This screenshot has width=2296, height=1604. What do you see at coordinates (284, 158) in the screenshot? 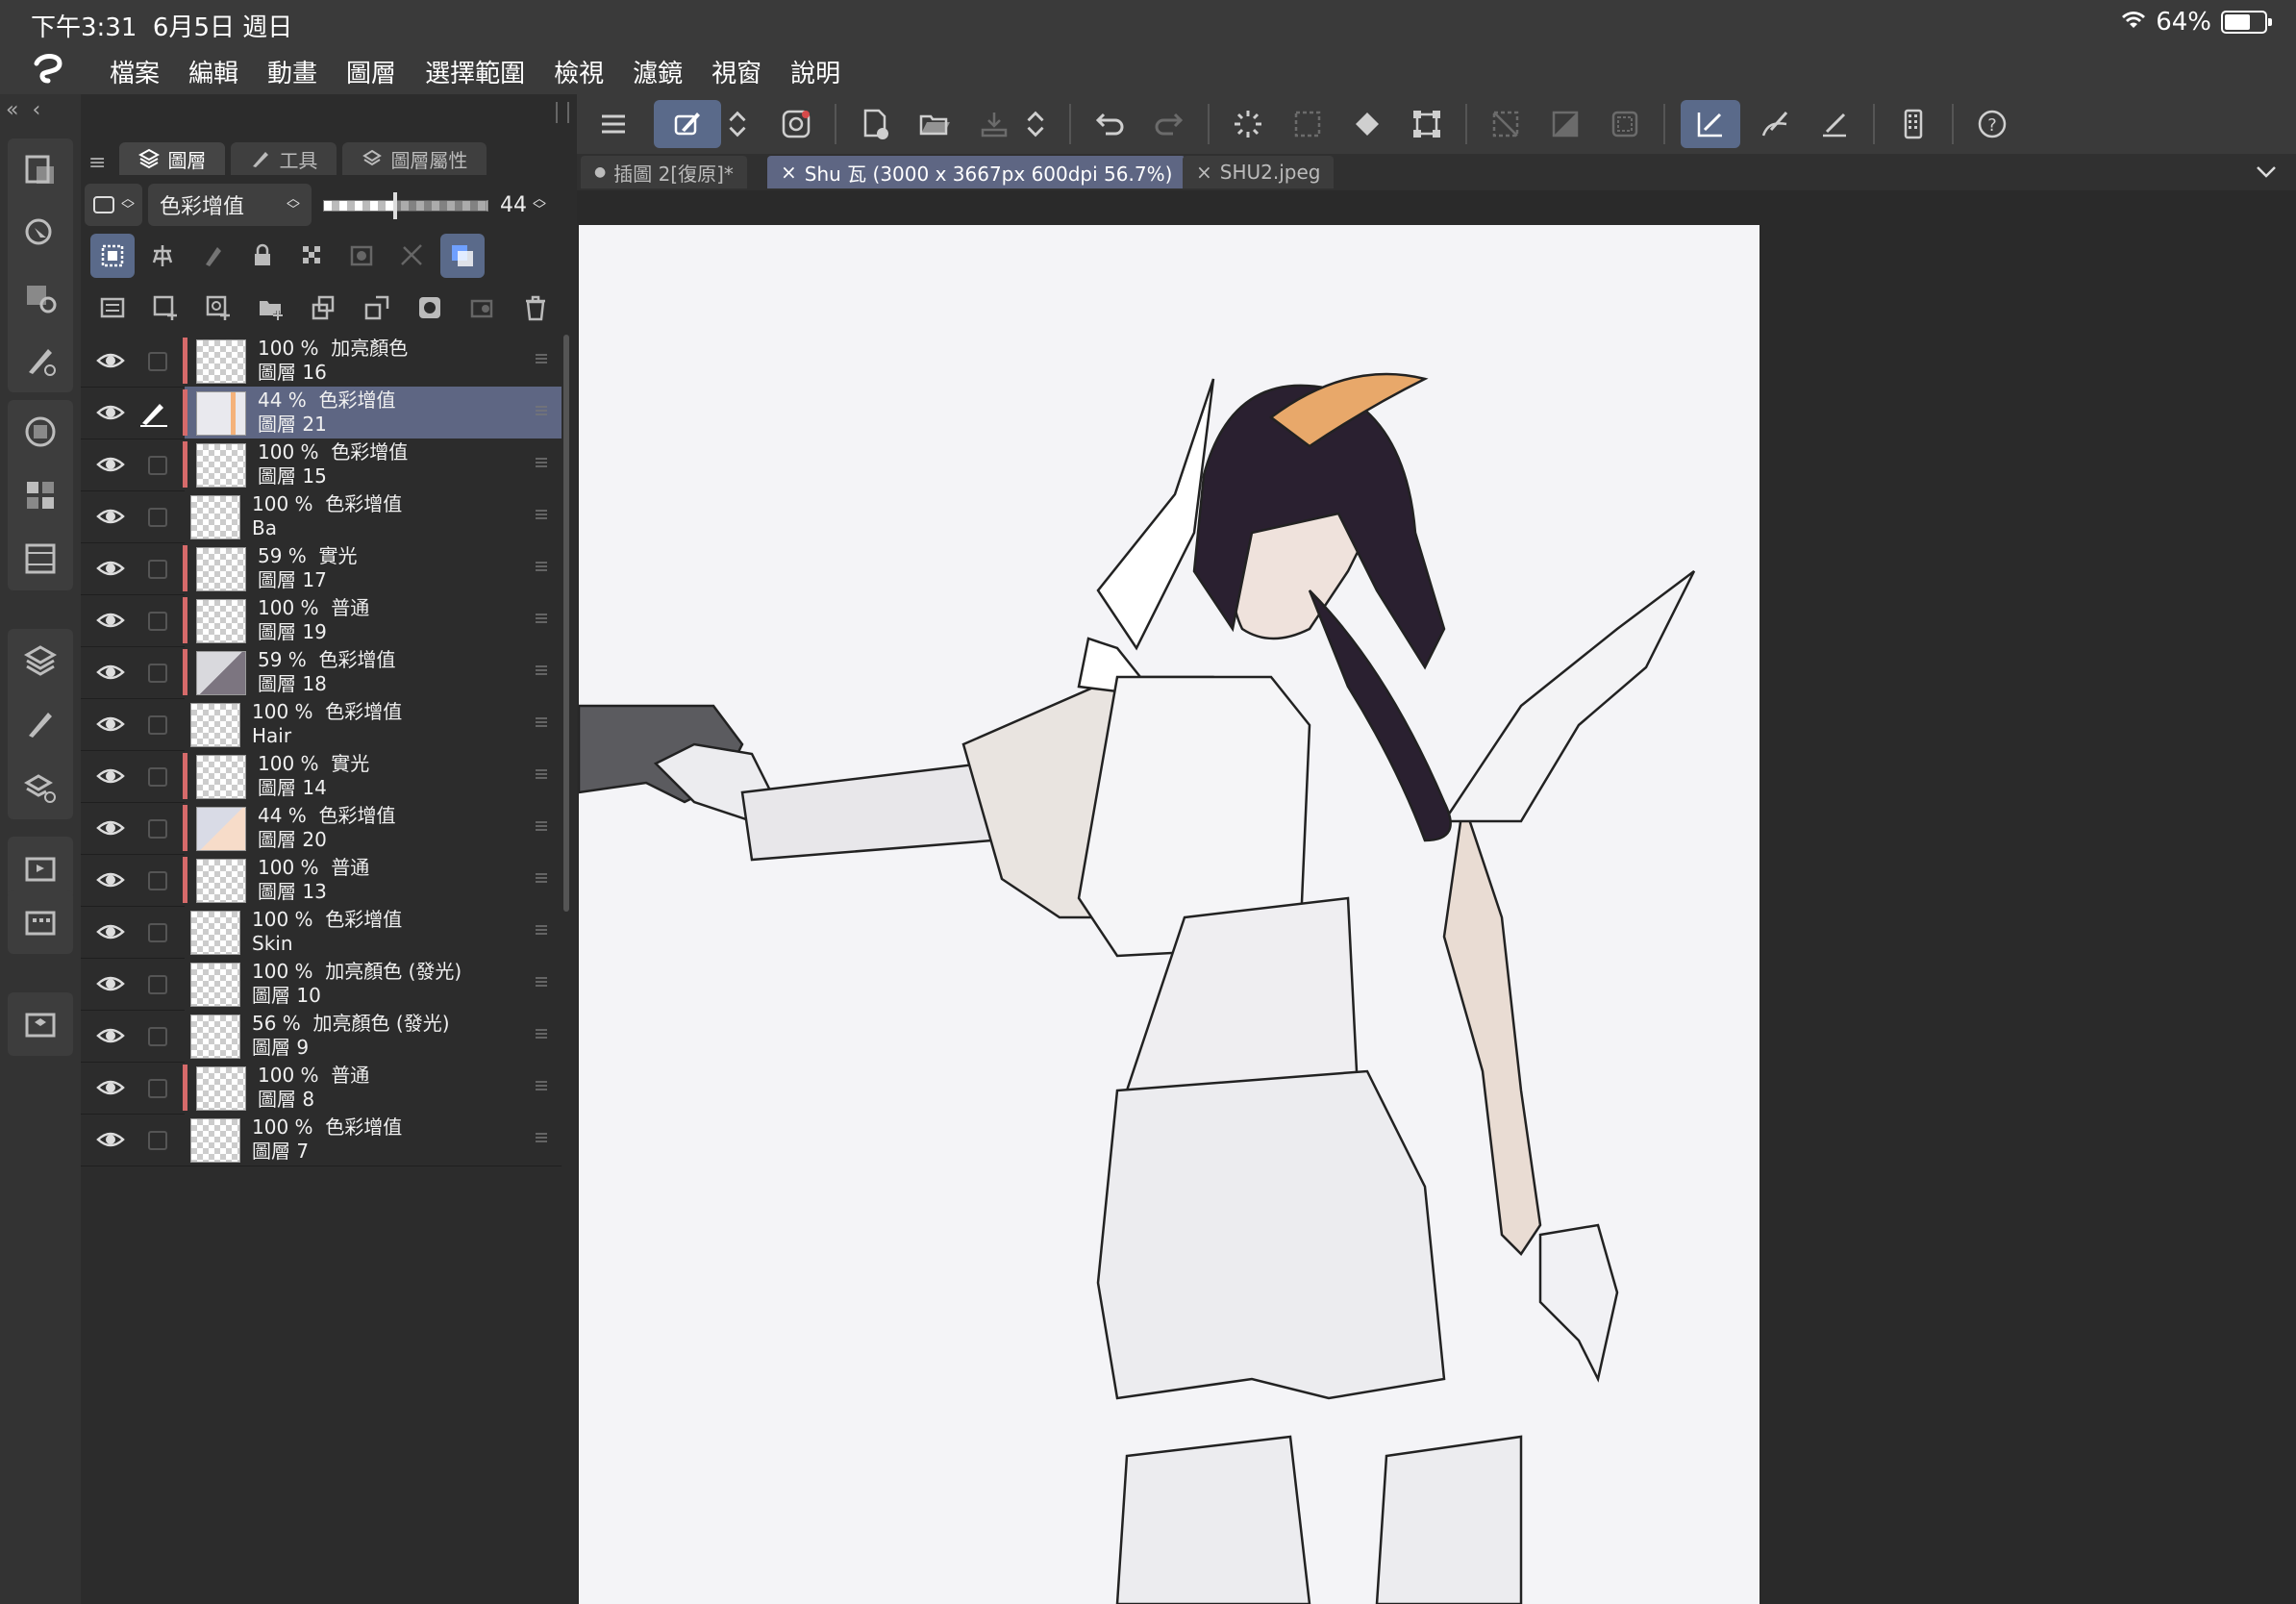
I see `tab-tools: 工具` at bounding box center [284, 158].